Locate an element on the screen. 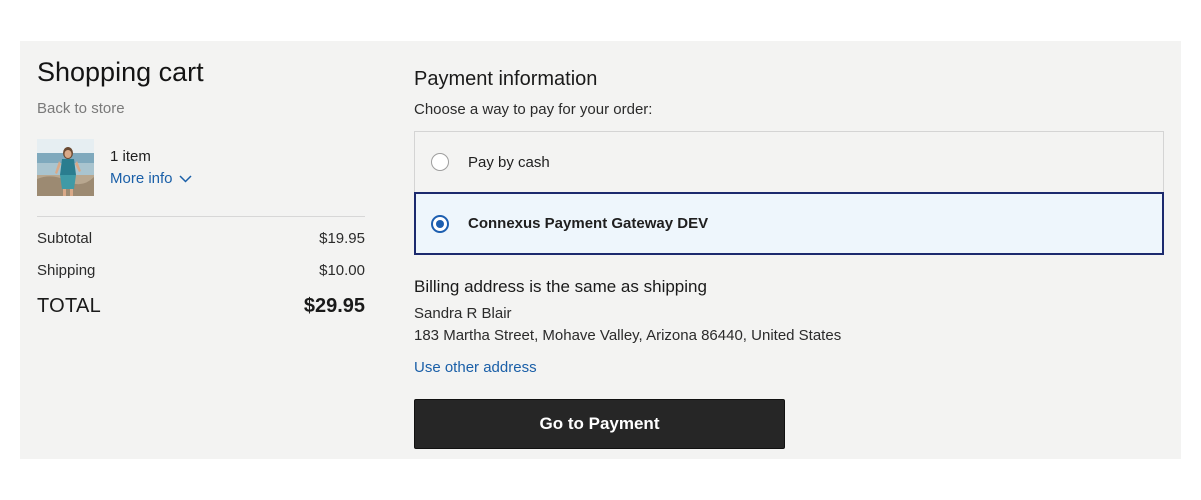  billing-name: Sandra R Blair is located at coordinates (463, 313).